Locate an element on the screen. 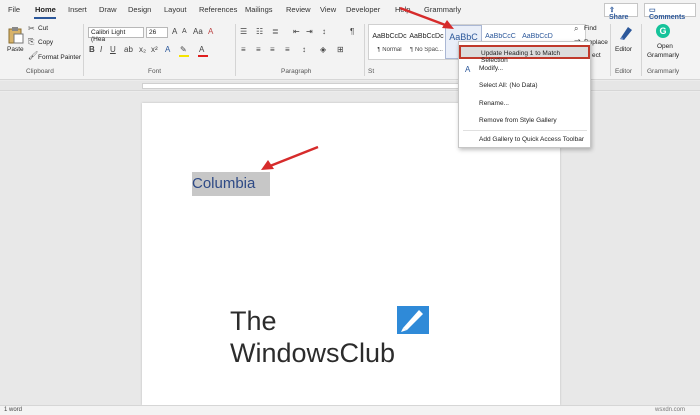 This screenshot has width=700, height=415. find-button: Find is located at coordinates (590, 28).